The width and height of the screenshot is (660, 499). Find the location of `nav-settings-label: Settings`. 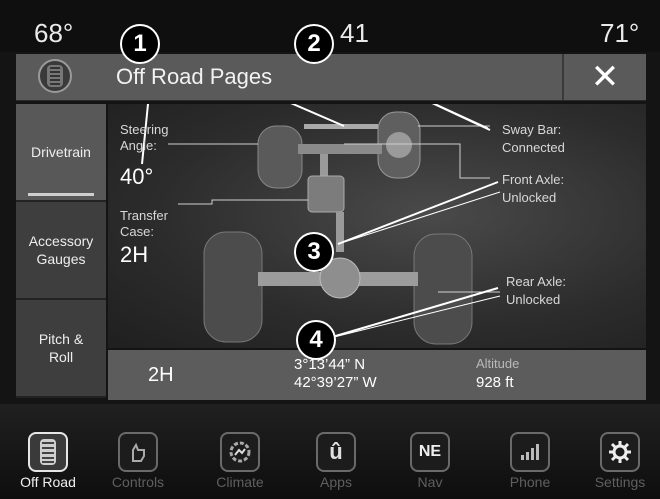

nav-settings-label: Settings is located at coordinates (620, 482).